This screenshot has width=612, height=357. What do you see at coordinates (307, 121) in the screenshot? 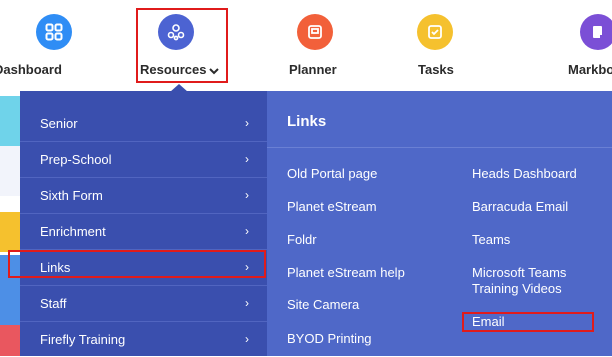
I see `panel-title: Links` at bounding box center [307, 121].